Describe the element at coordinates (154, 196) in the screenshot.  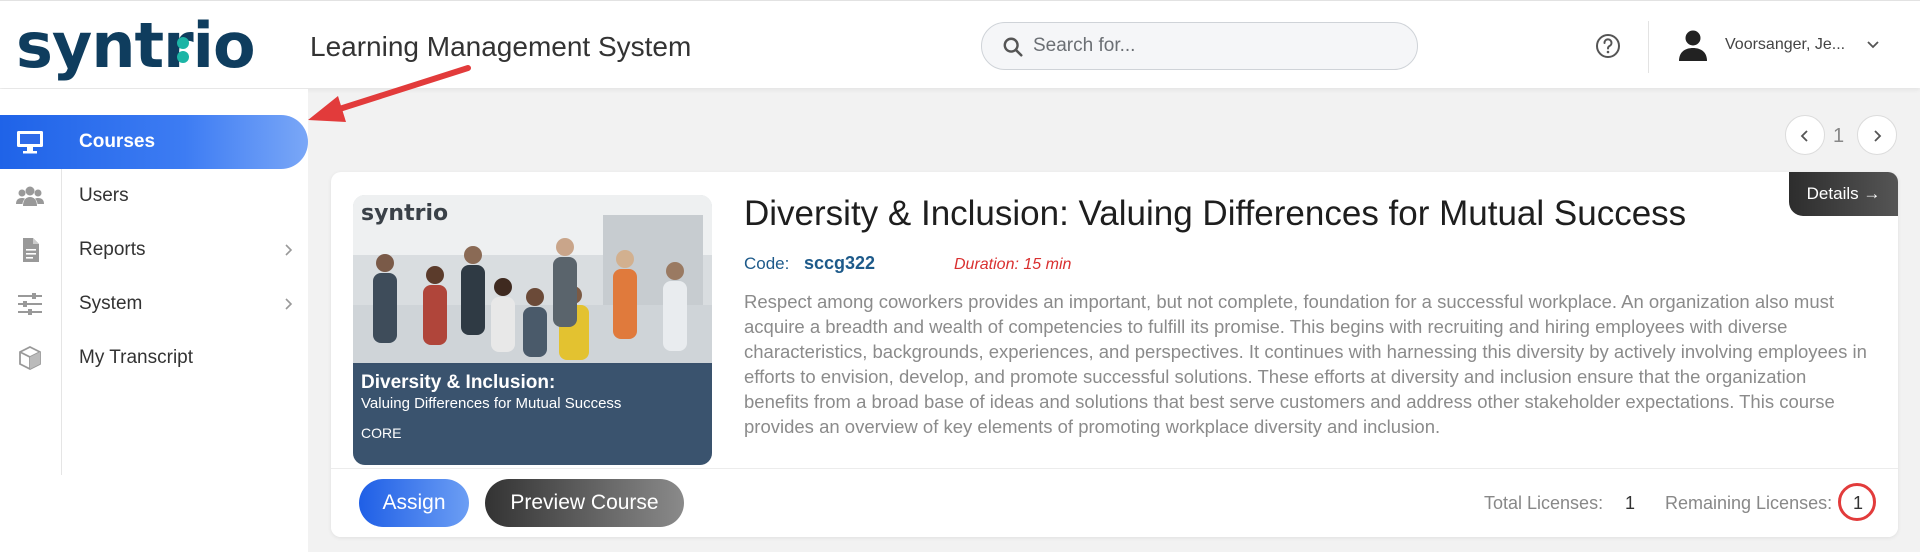
I see `sidebar-item-users: Users` at that location.